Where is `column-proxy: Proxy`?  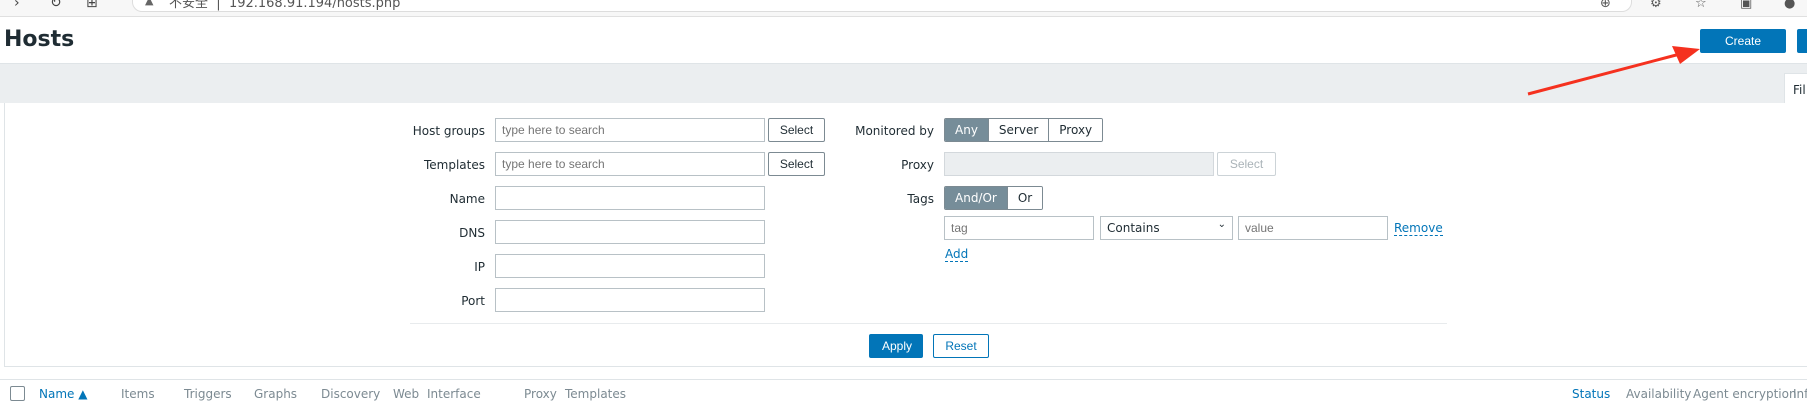
column-proxy: Proxy is located at coordinates (540, 394).